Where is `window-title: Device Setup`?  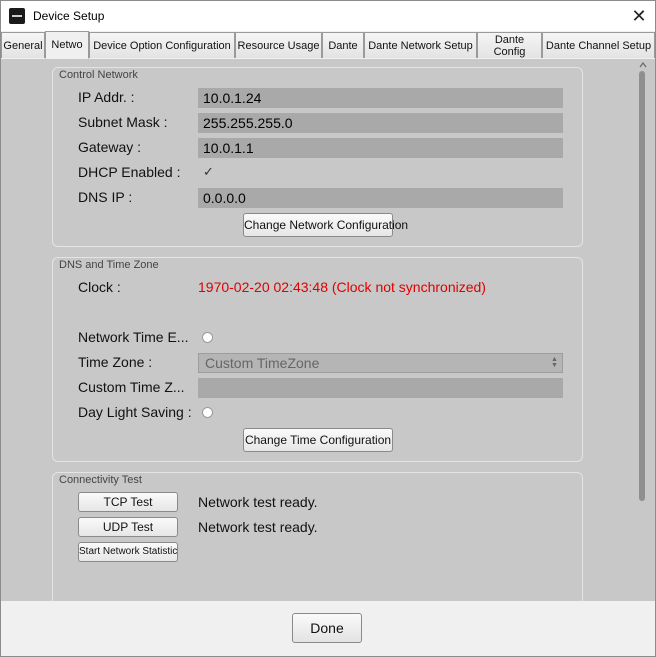 window-title: Device Setup is located at coordinates (69, 16).